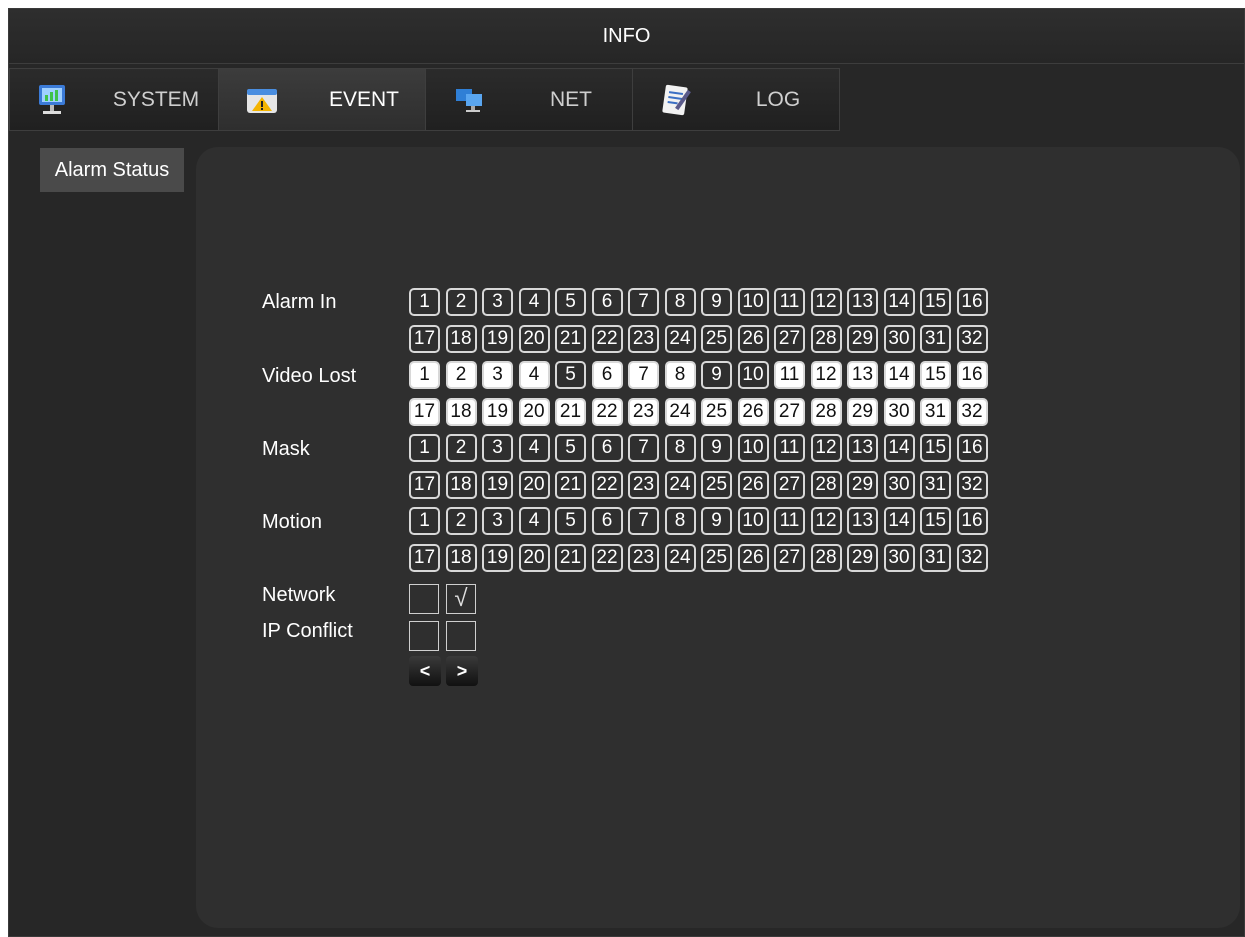  What do you see at coordinates (570, 338) in the screenshot?
I see `channel-alarm-in-21: 21` at bounding box center [570, 338].